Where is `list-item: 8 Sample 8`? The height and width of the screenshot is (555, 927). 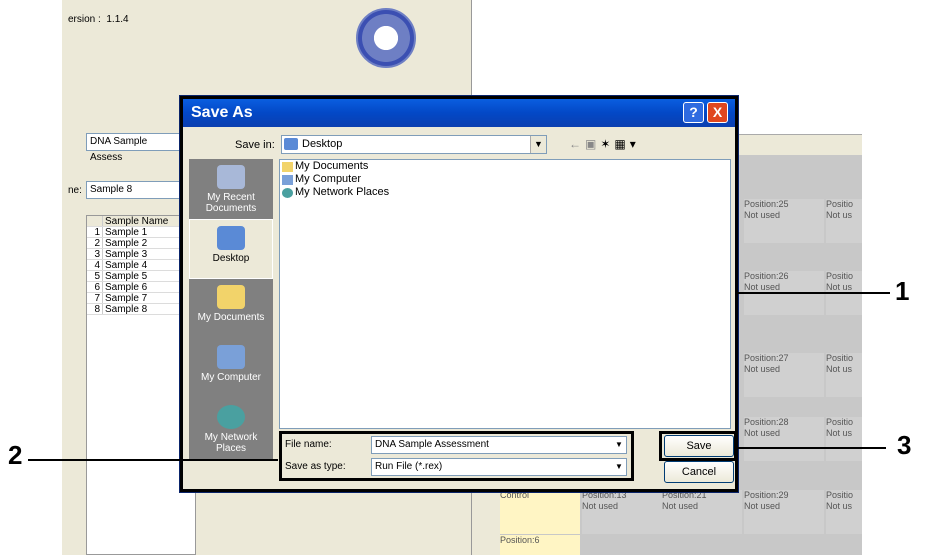
list-item: 8 Sample 8 is located at coordinates (141, 309).